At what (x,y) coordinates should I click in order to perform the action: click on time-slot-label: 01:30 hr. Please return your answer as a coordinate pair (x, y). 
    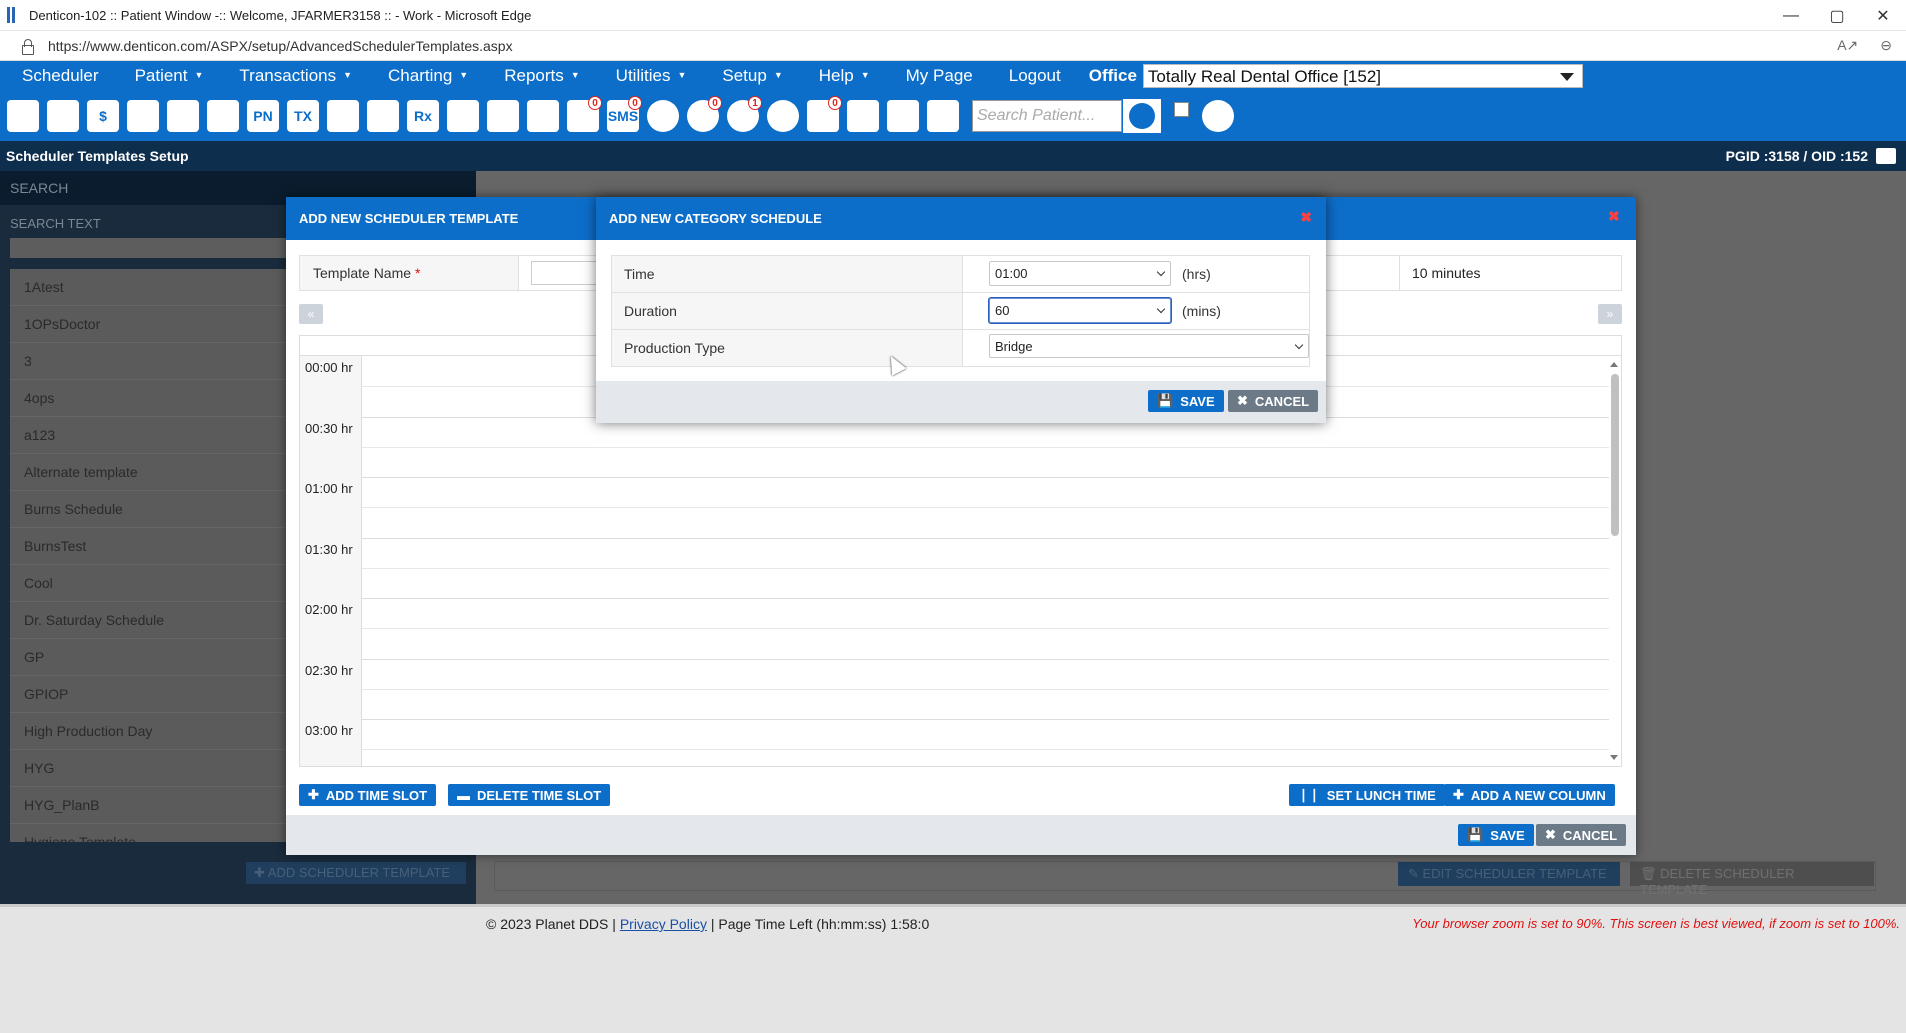
    Looking at the image, I should click on (329, 549).